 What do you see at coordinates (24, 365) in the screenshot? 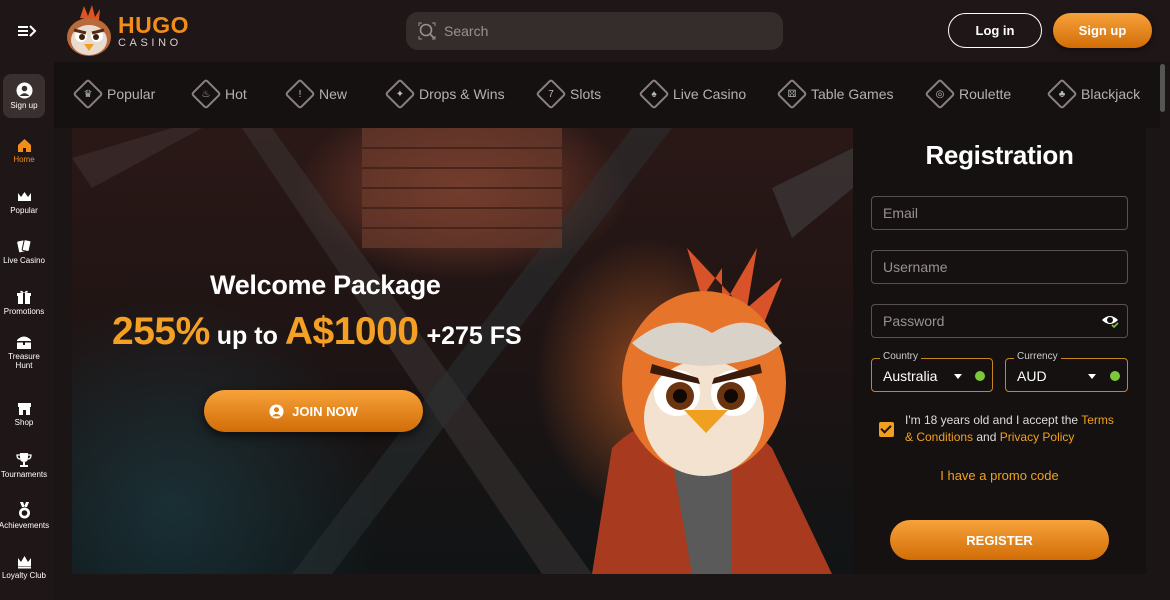
I see `sidebar-item-label-line2: Hunt` at bounding box center [24, 365].